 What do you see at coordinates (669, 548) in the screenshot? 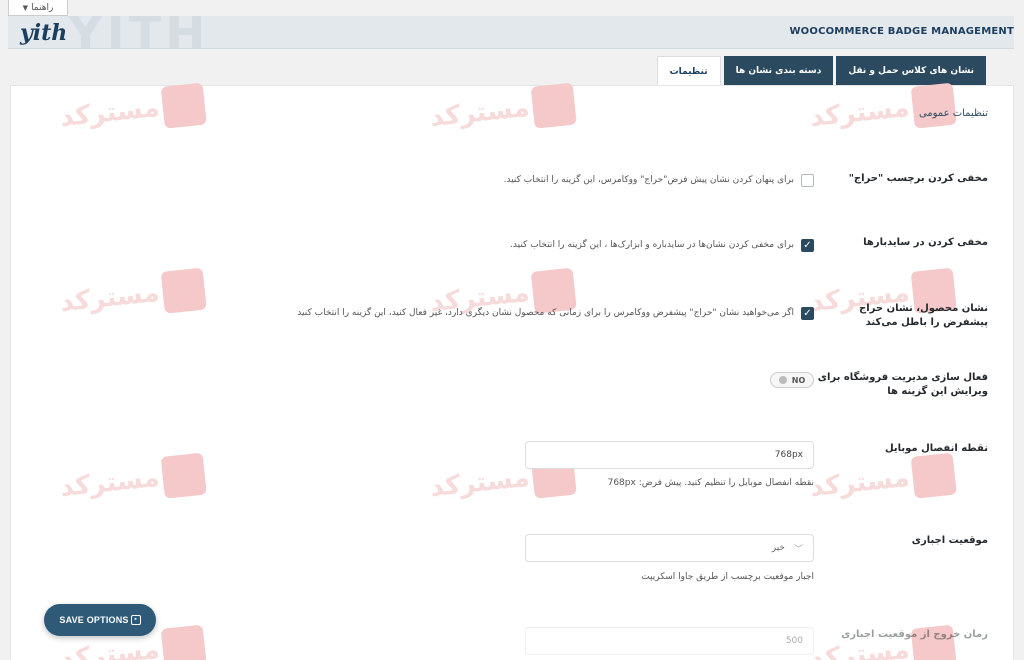
I see `force-position-select: خیر ﹀` at bounding box center [669, 548].